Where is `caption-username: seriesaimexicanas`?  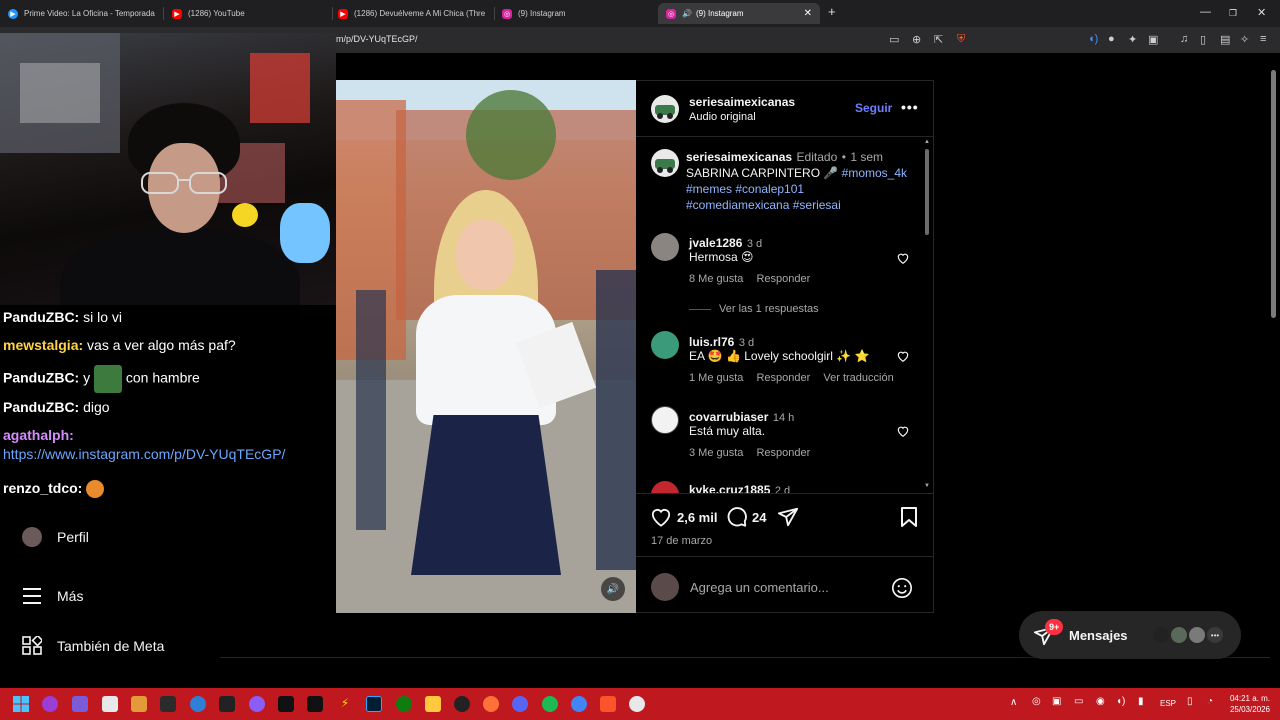 caption-username: seriesaimexicanas is located at coordinates (739, 157).